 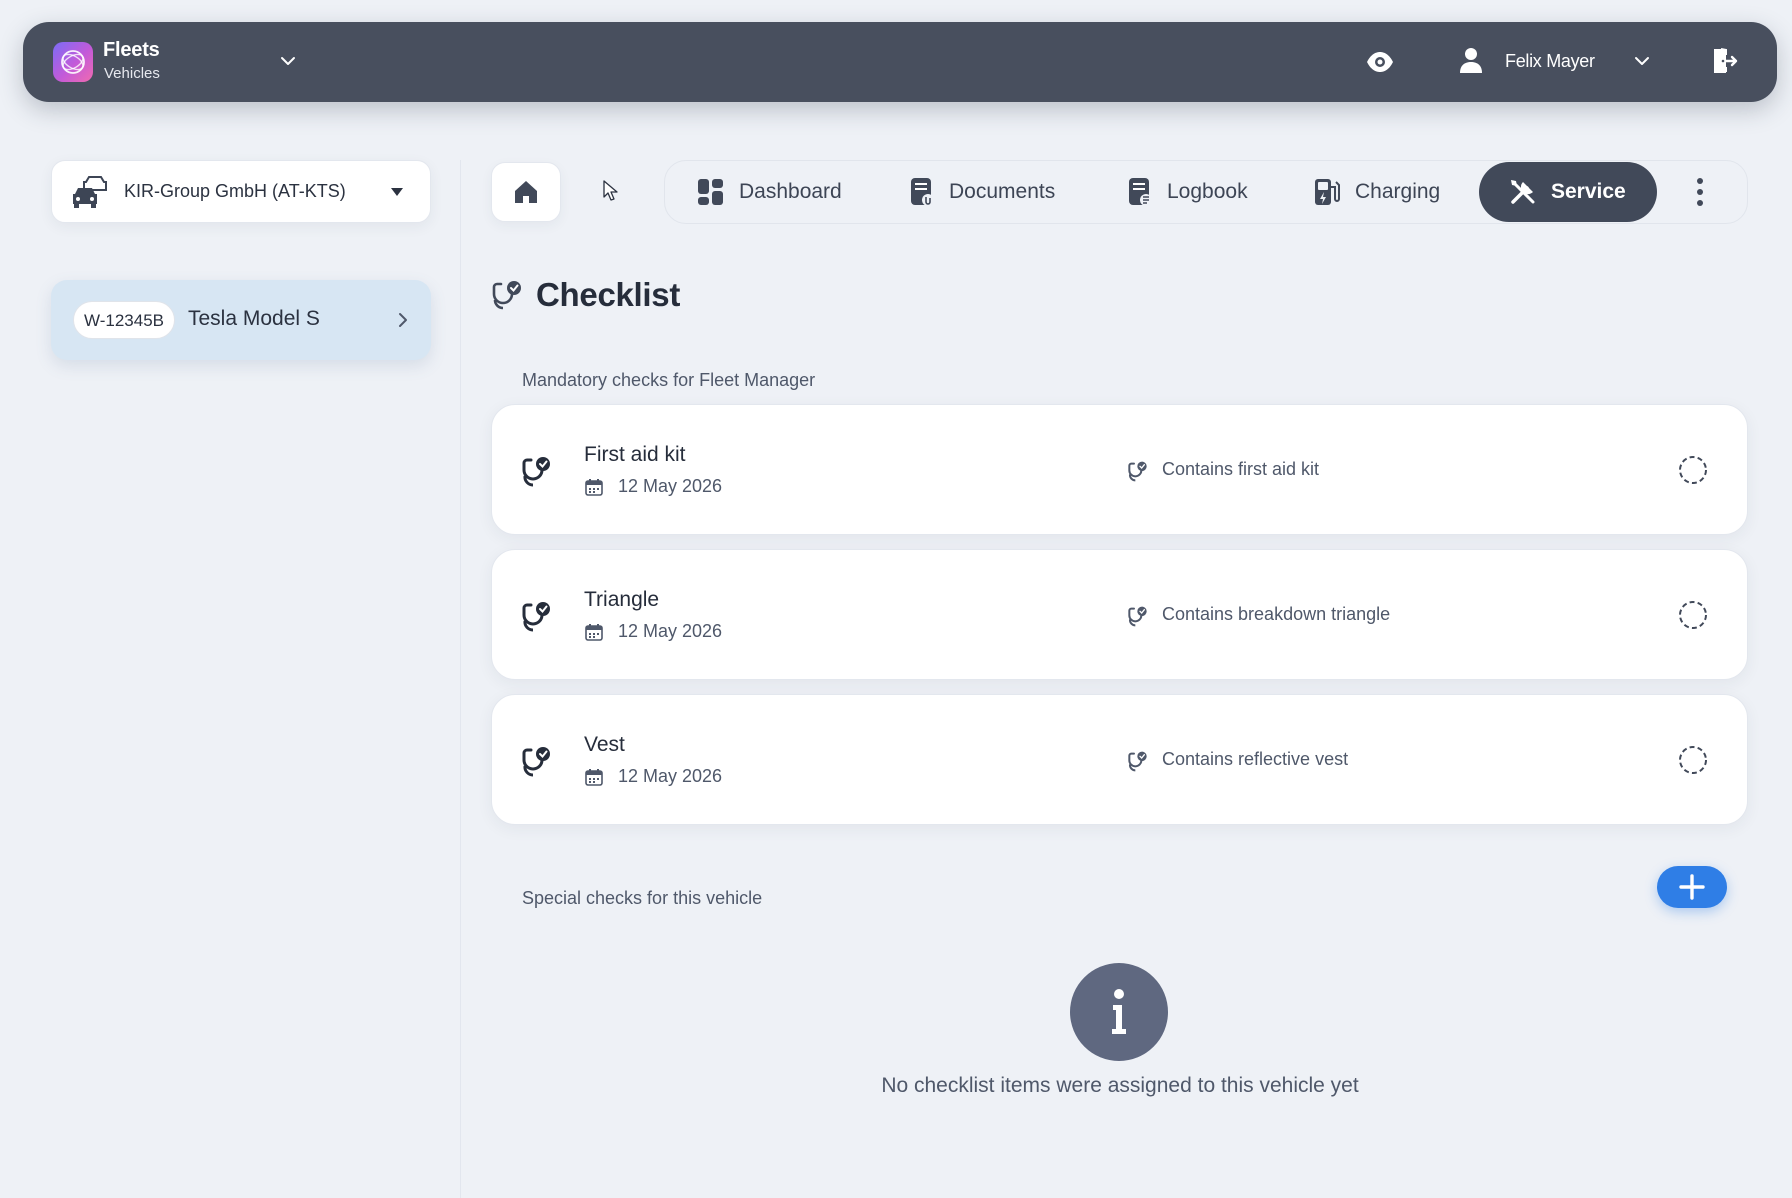 I want to click on home-icon, so click(x=526, y=192).